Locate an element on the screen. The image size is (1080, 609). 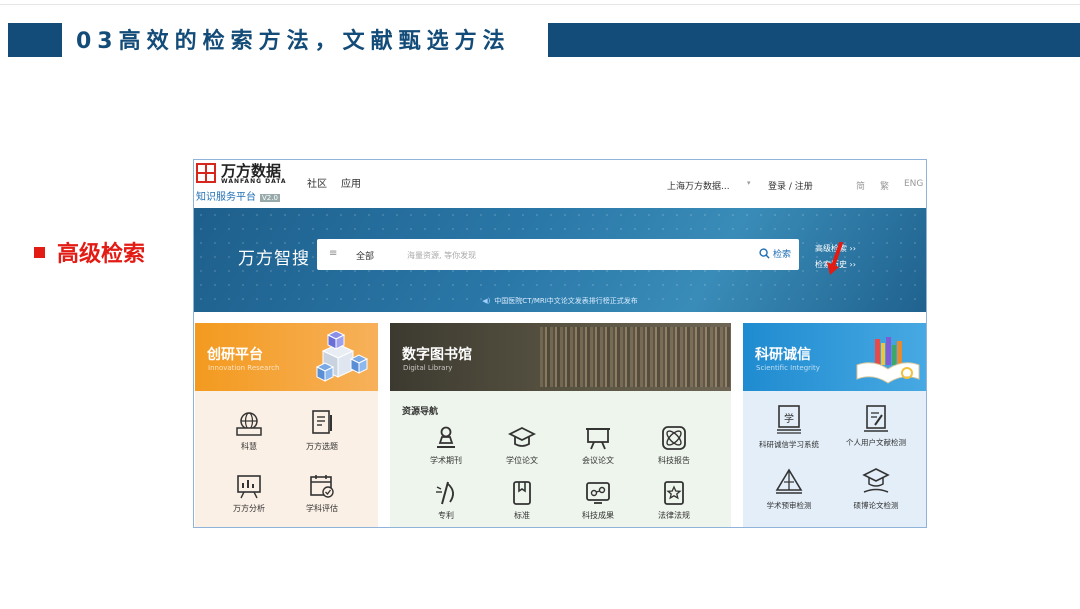
item-label: 学位论文 is located at coordinates (522, 460).